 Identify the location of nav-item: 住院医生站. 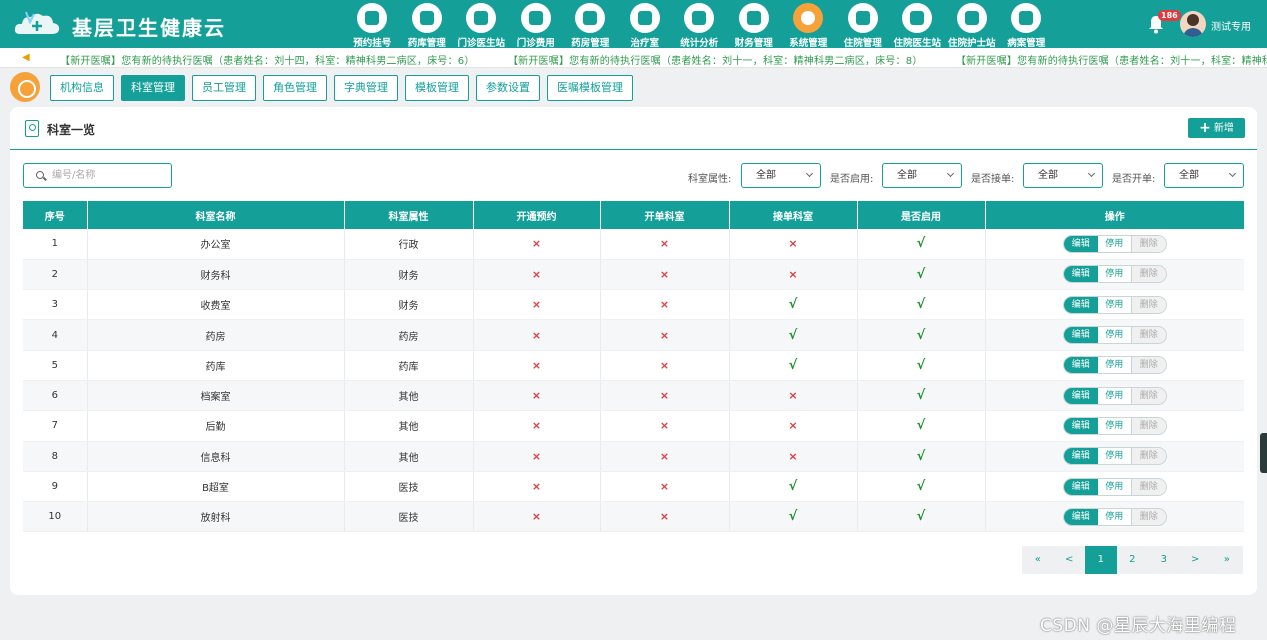
(917, 24).